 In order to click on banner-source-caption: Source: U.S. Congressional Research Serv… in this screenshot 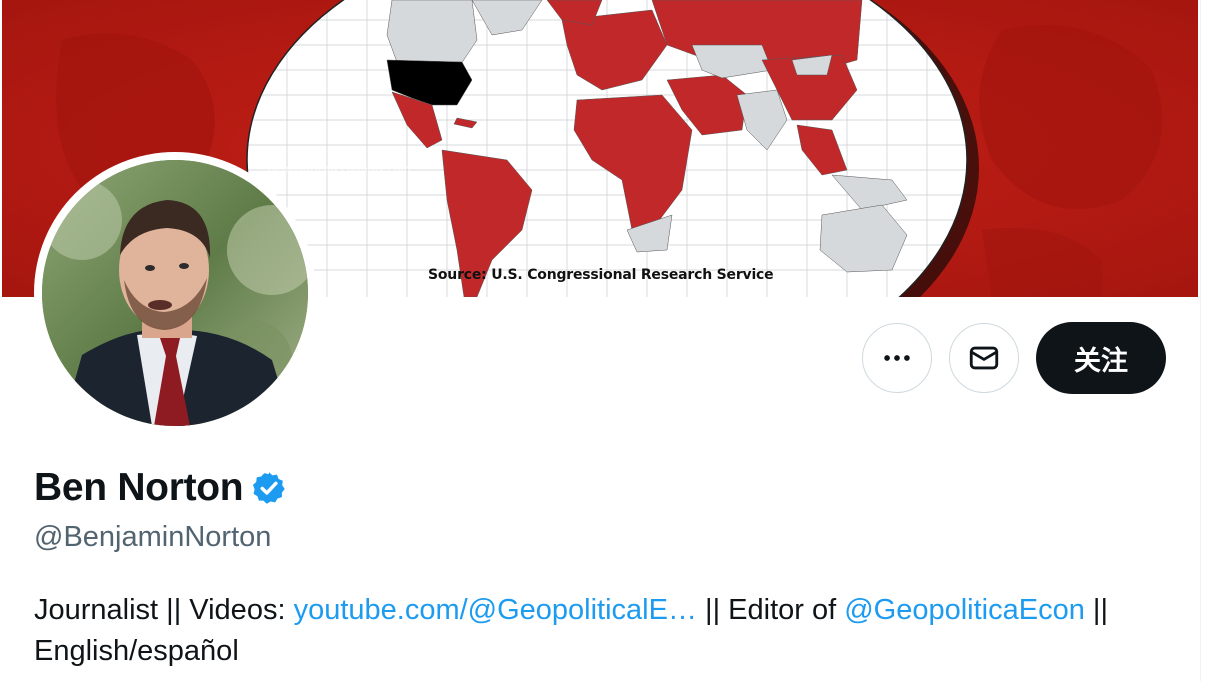, I will do `click(601, 275)`.